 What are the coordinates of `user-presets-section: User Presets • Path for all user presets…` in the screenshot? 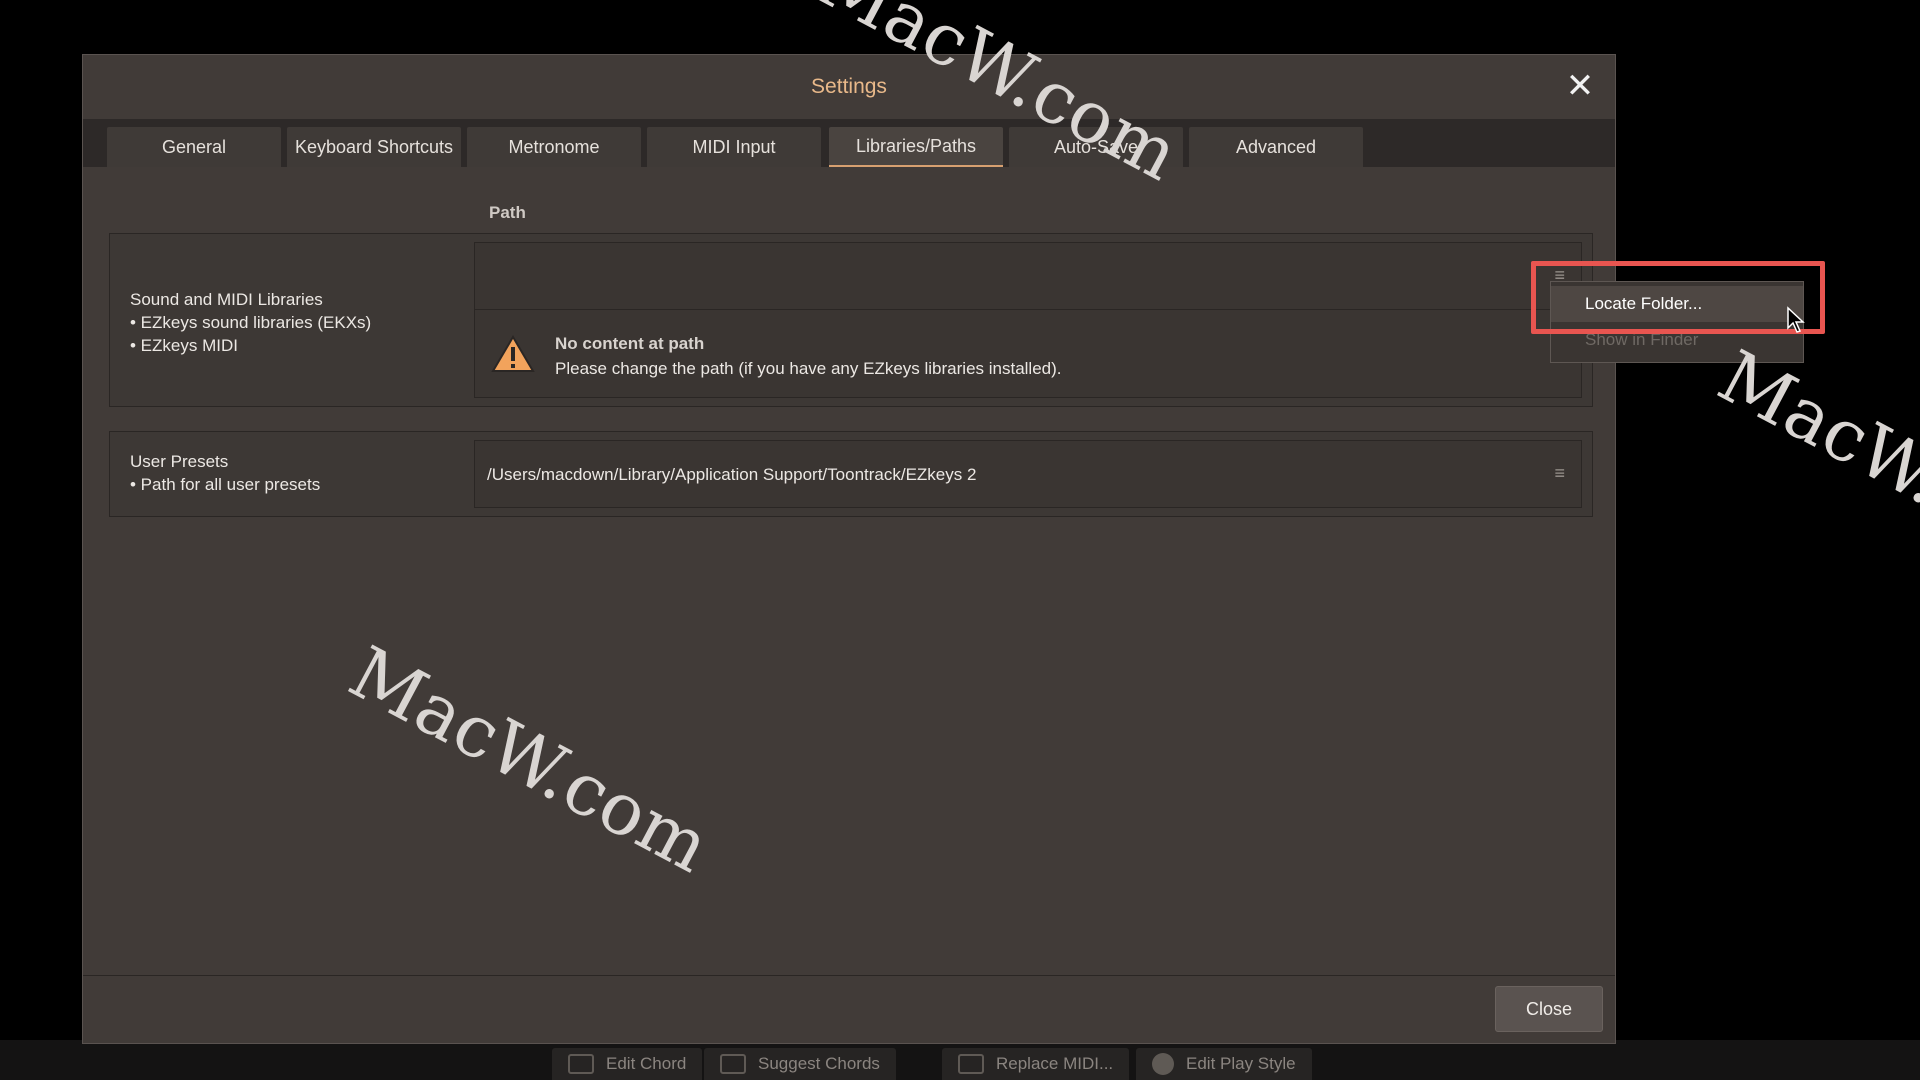 It's located at (851, 474).